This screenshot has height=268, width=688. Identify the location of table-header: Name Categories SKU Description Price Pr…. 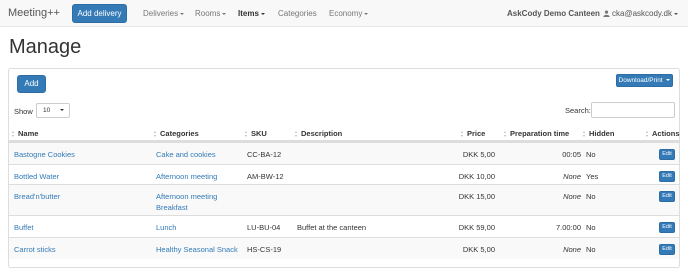
(344, 133).